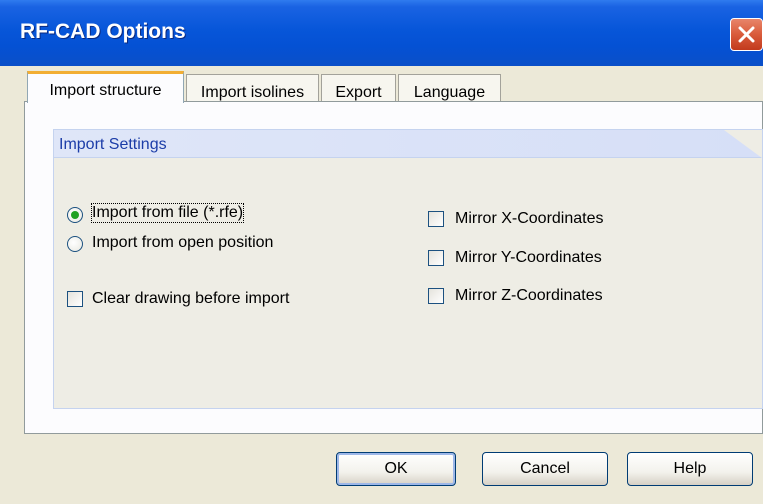  I want to click on import-from-open-position-label: Import from open position, so click(182, 243).